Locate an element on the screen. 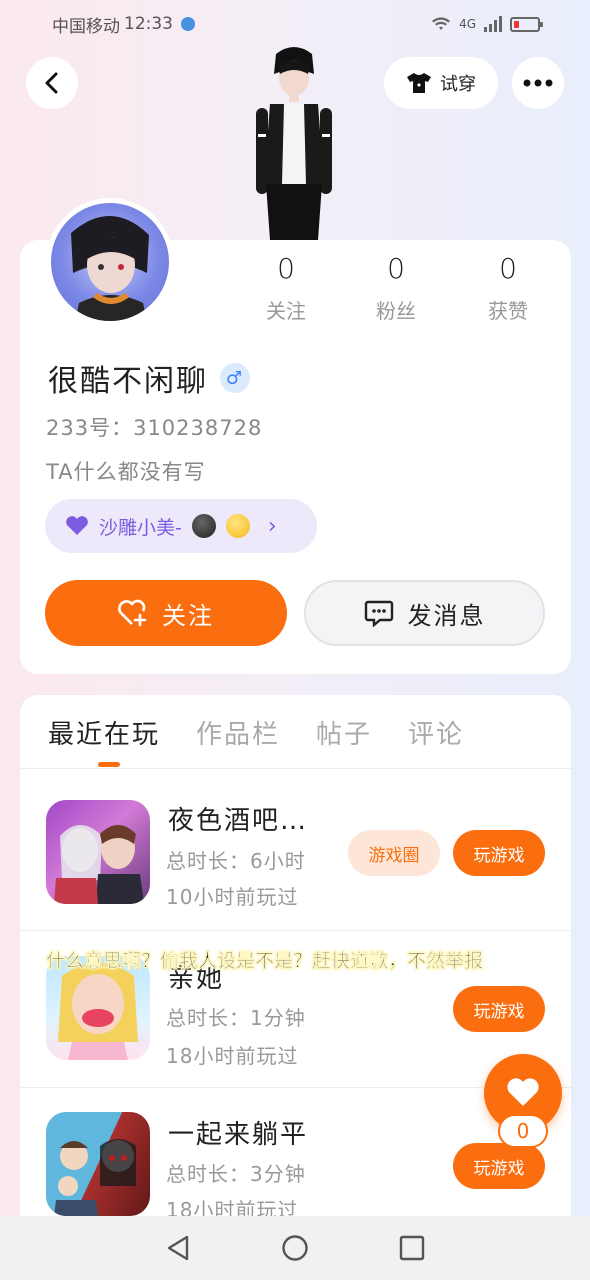  profile-name-row: 很酷不闲聊 ♂ is located at coordinates (149, 378).